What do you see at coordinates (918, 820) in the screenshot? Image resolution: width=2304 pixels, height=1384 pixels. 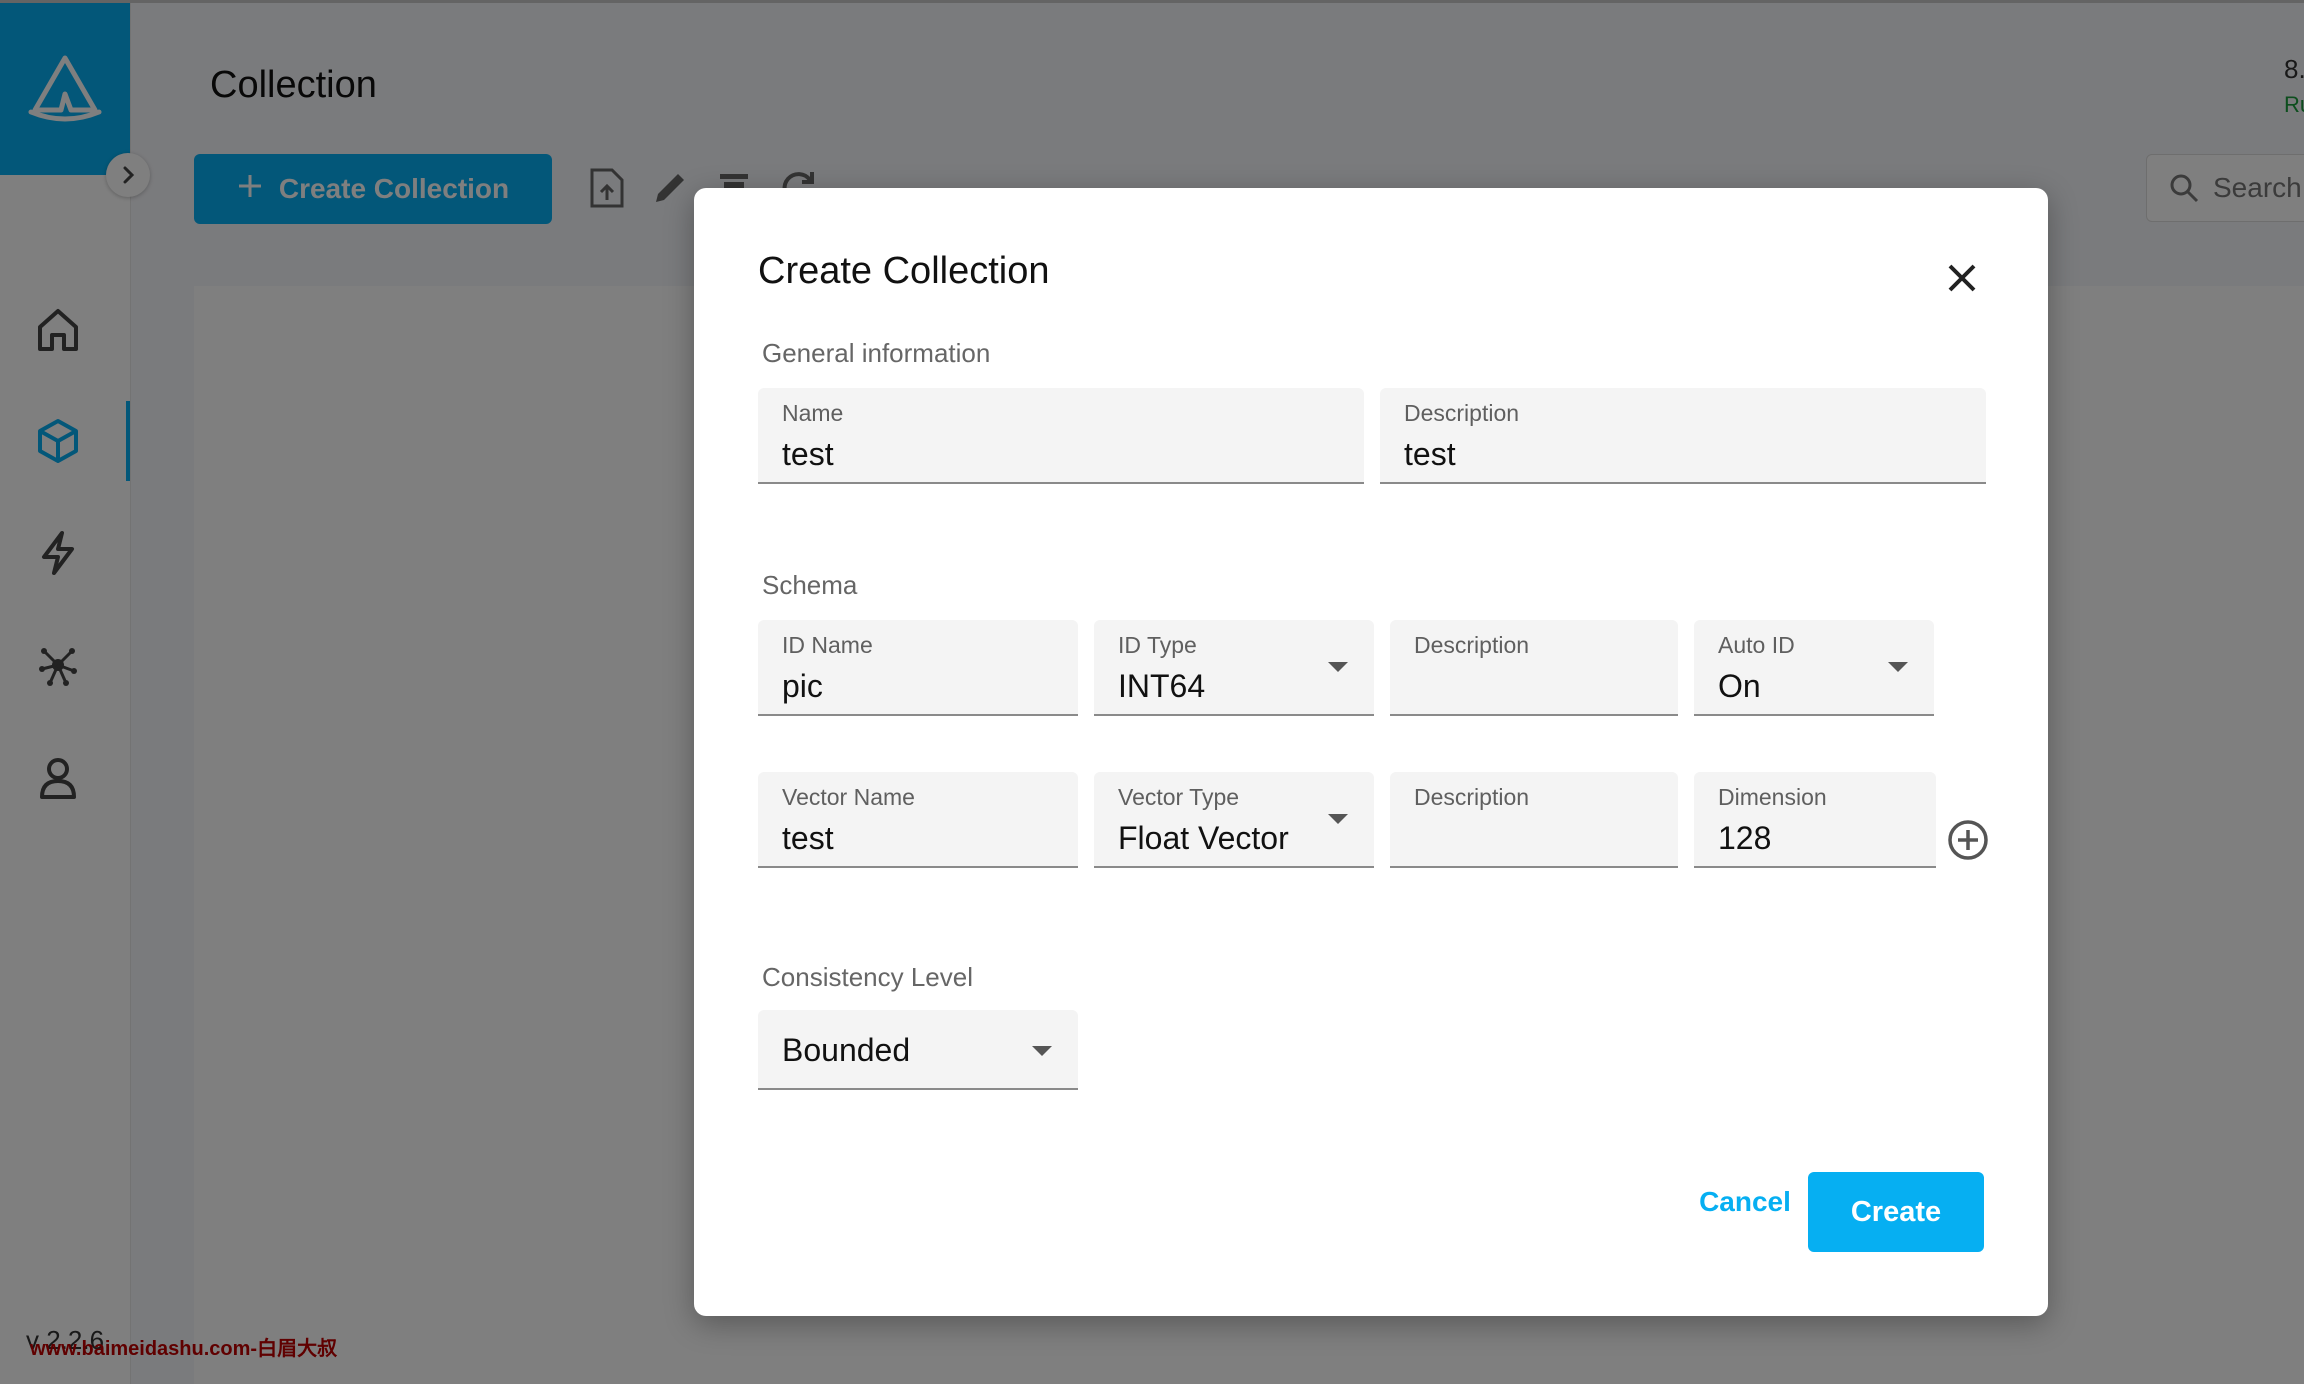 I see `vector-name-field: Vector Name test` at bounding box center [918, 820].